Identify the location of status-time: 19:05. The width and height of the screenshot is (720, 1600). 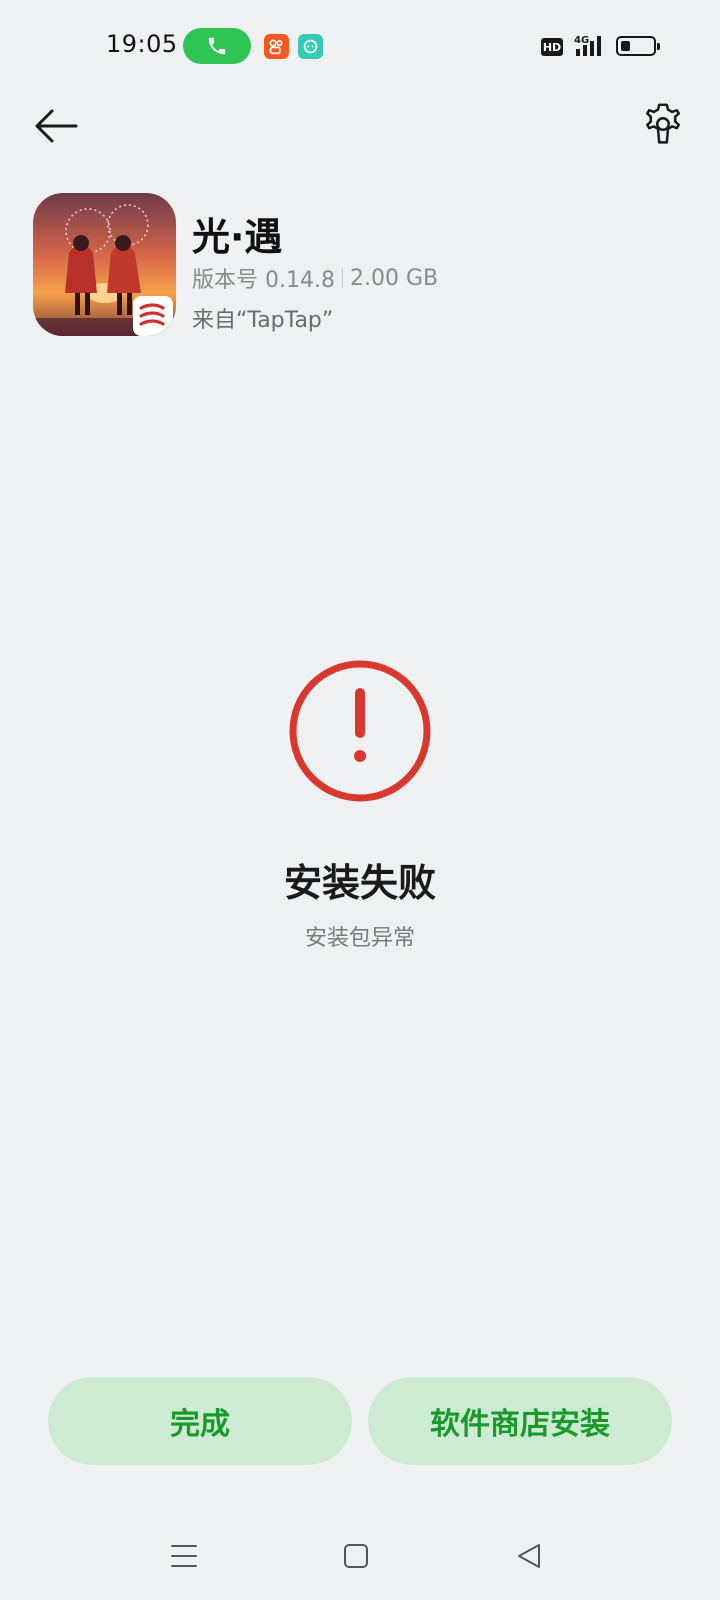
(142, 44).